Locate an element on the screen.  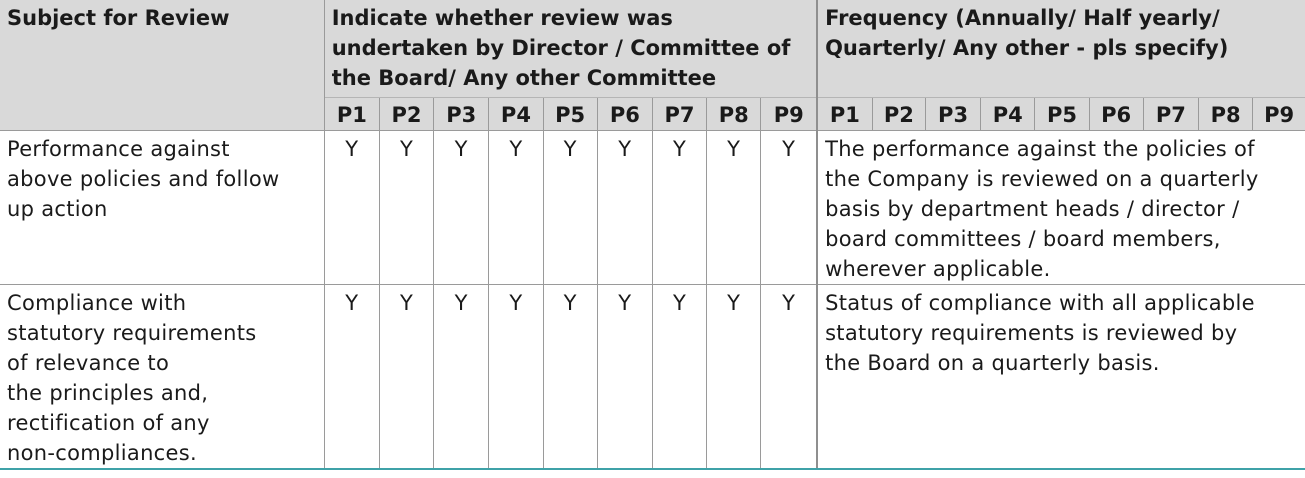
header-subject-spacer is located at coordinates (162, 114).